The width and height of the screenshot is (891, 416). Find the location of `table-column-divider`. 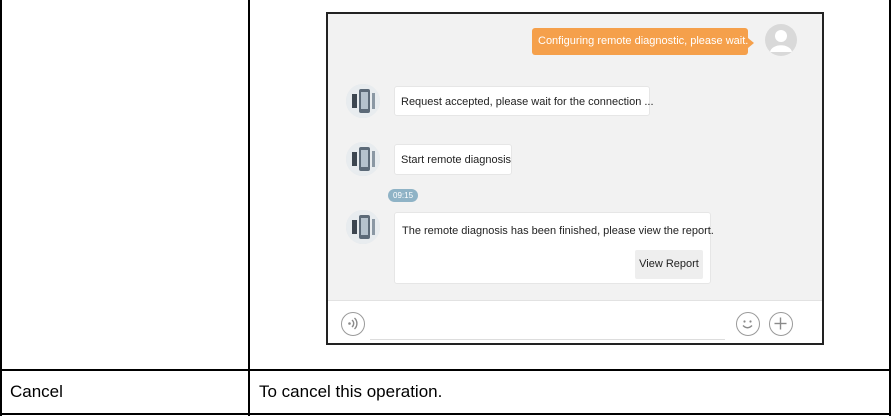

table-column-divider is located at coordinates (249, 208).